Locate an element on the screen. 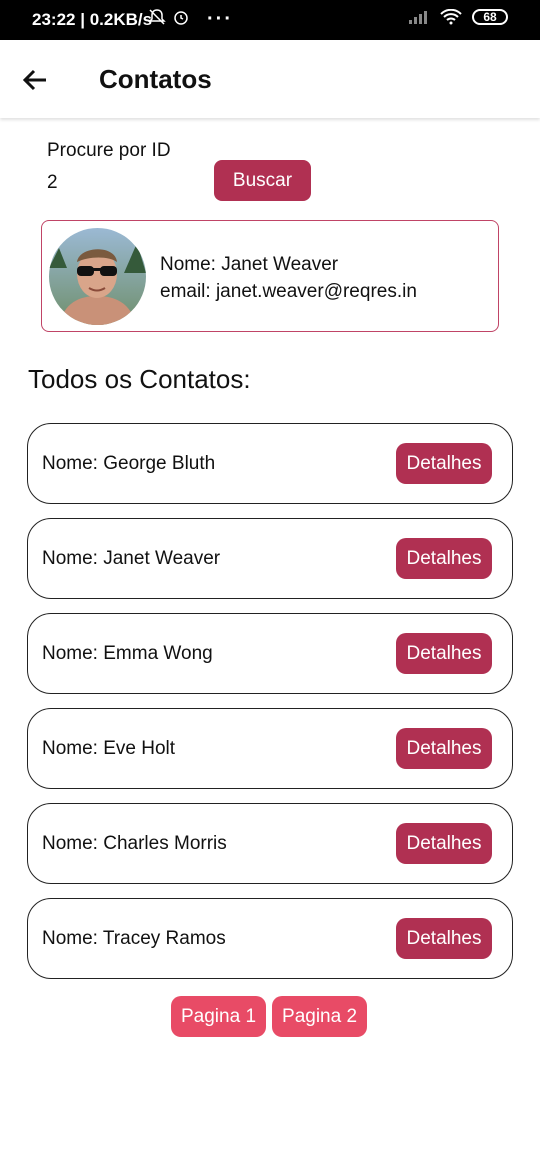  page-2-button: Pagina 2 is located at coordinates (320, 1016).